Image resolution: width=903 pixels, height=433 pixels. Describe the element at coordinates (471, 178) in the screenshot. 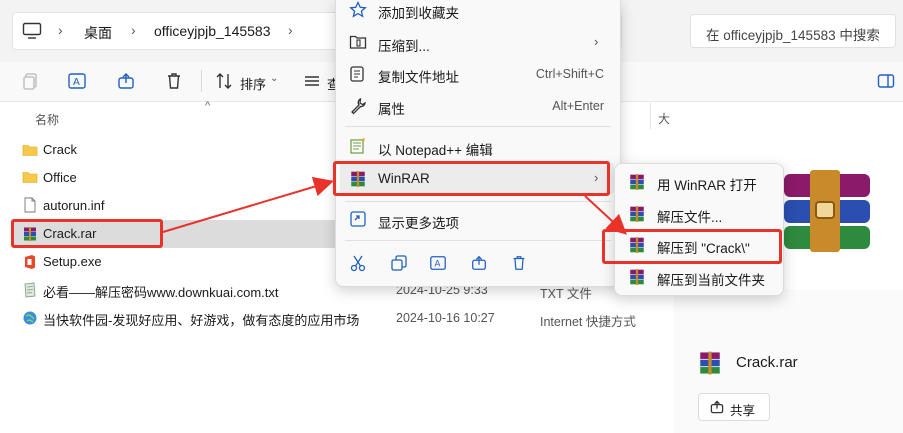

I see `highlight-winrar-item` at that location.